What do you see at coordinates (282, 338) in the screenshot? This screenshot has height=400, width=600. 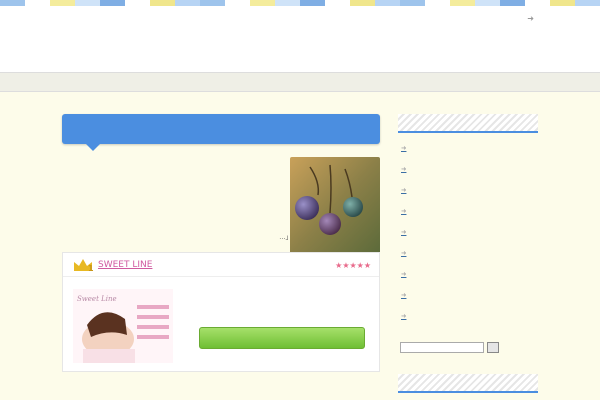 I see `official-site-button` at bounding box center [282, 338].